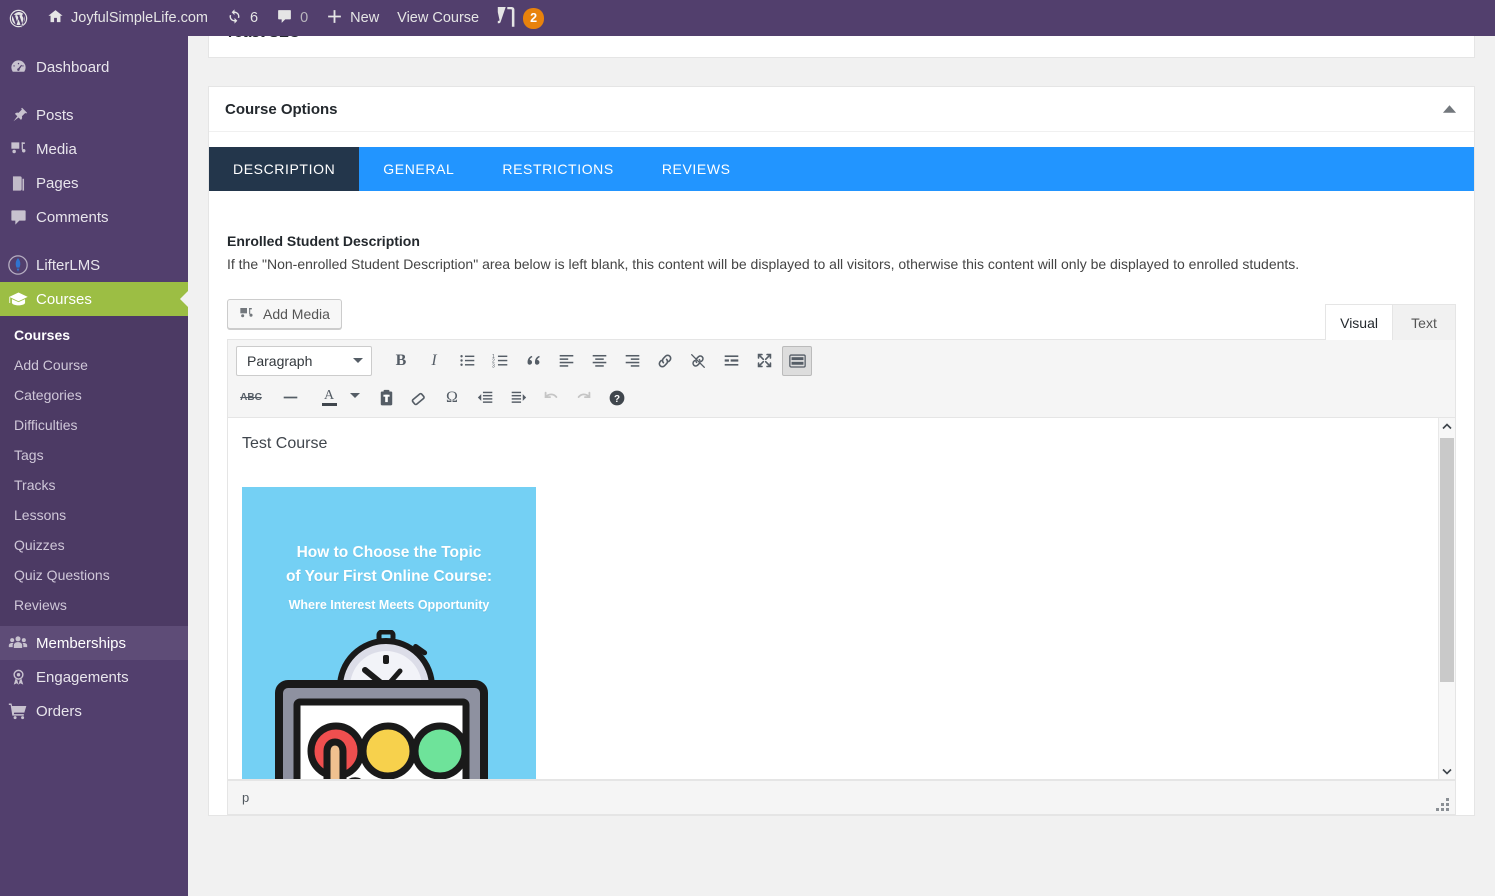 This screenshot has width=1495, height=896. I want to click on read-more-icon, so click(731, 361).